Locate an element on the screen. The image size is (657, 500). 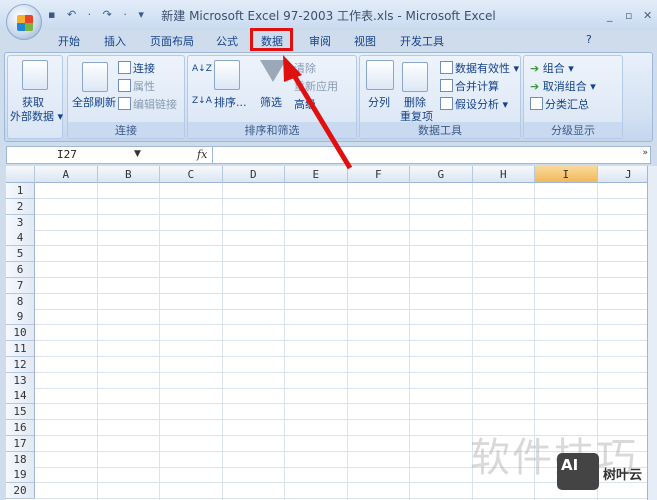
office-logo-icon is located at coordinates (25, 23).